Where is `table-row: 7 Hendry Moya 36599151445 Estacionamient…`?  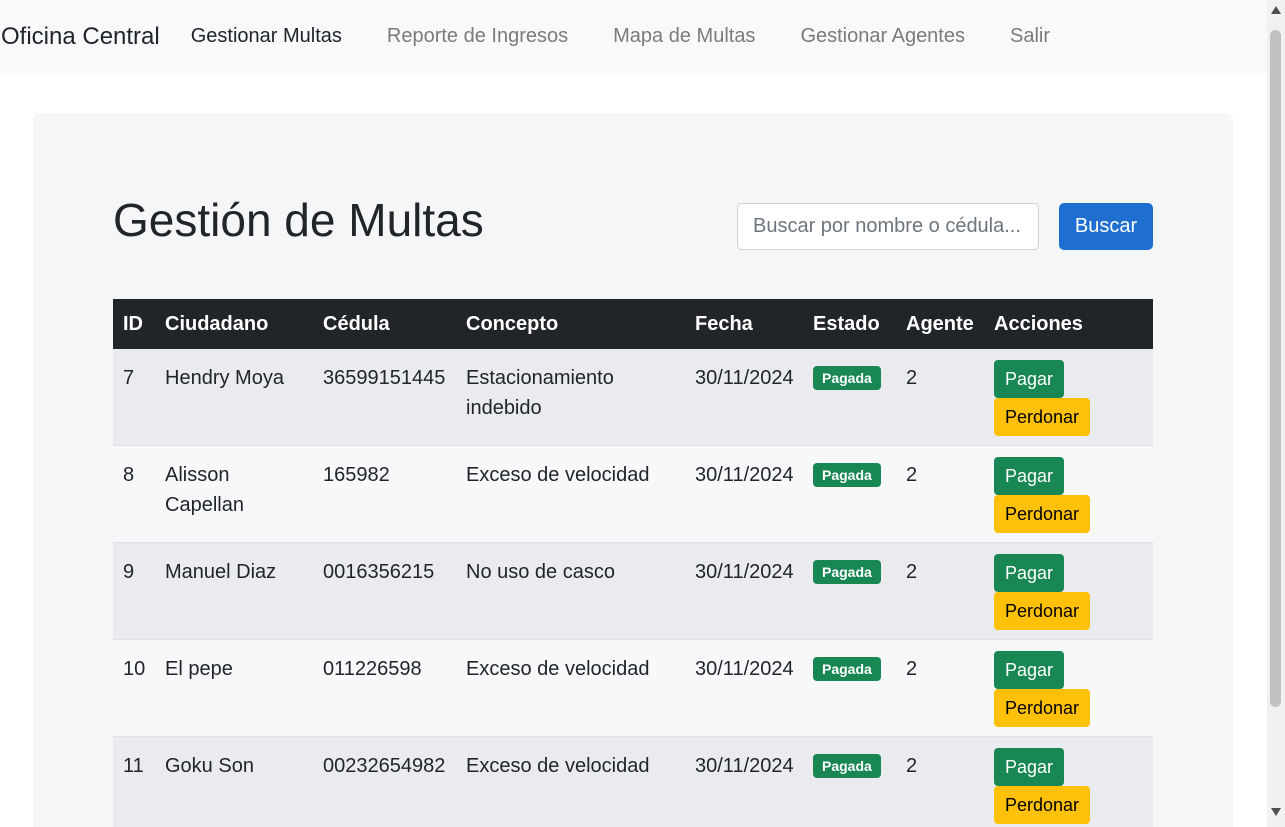 table-row: 7 Hendry Moya 36599151445 Estacionamient… is located at coordinates (633, 397).